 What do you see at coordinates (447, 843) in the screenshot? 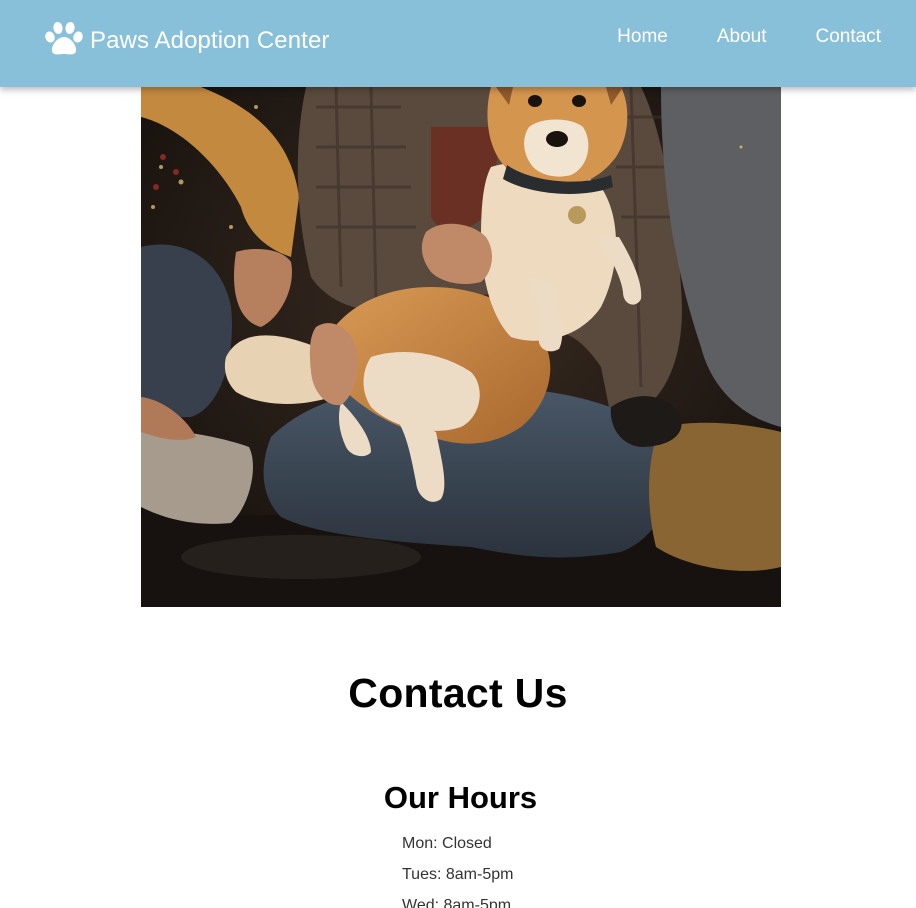
I see `hours-item-mon: Mon: Closed` at bounding box center [447, 843].